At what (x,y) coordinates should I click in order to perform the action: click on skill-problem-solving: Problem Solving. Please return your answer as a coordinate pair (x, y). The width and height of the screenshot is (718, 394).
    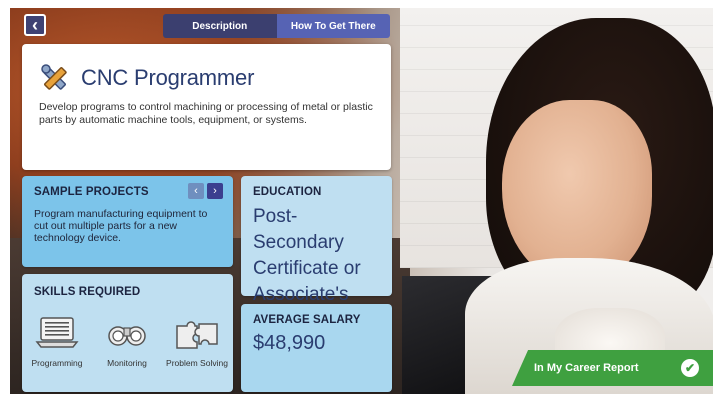
    Looking at the image, I should click on (197, 341).